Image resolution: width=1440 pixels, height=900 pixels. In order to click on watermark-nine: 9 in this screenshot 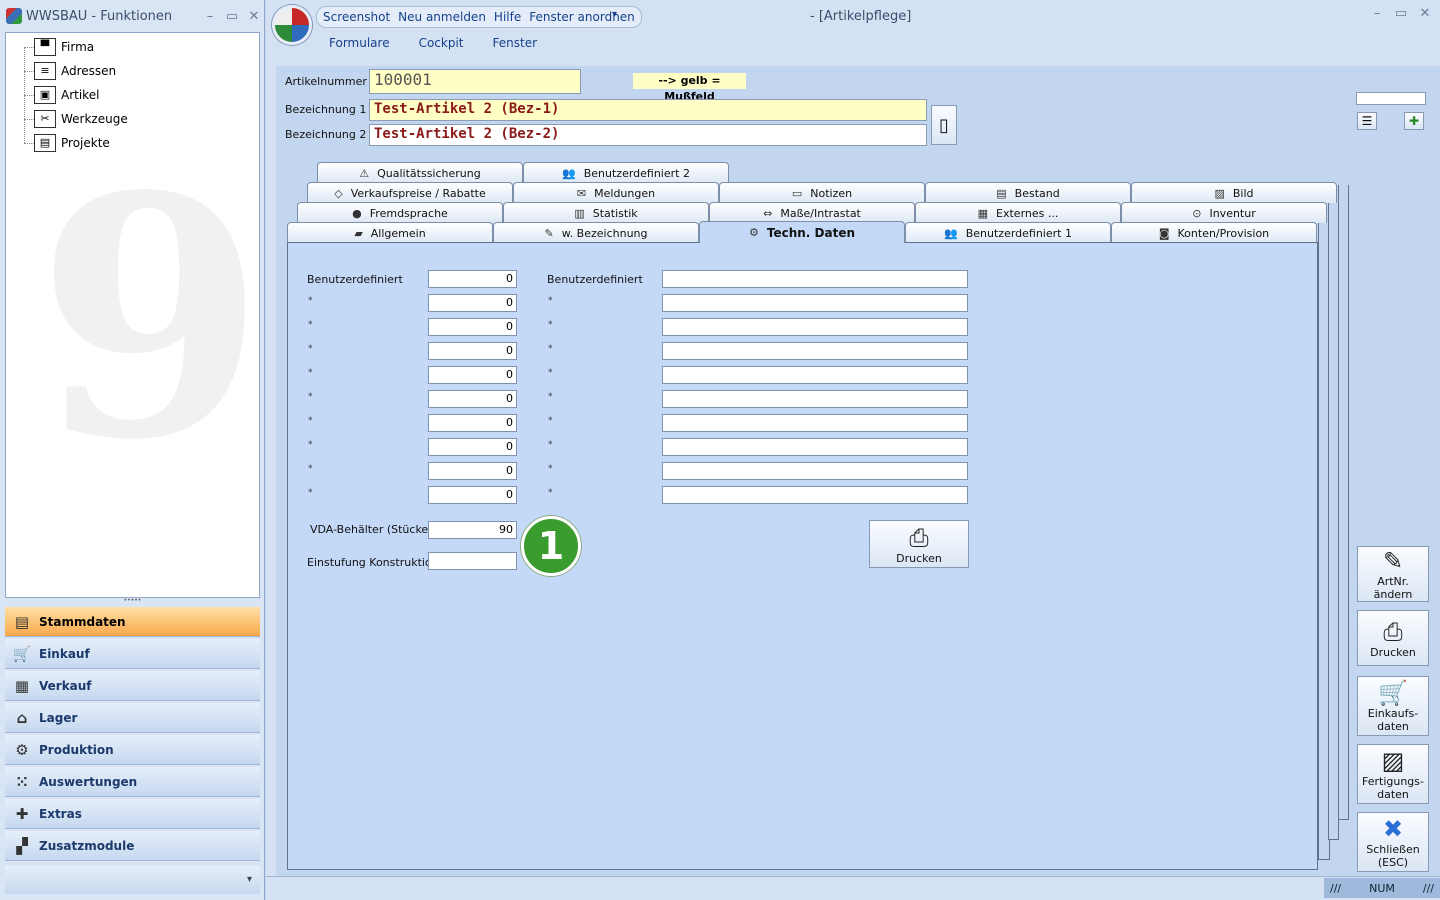, I will do `click(148, 318)`.